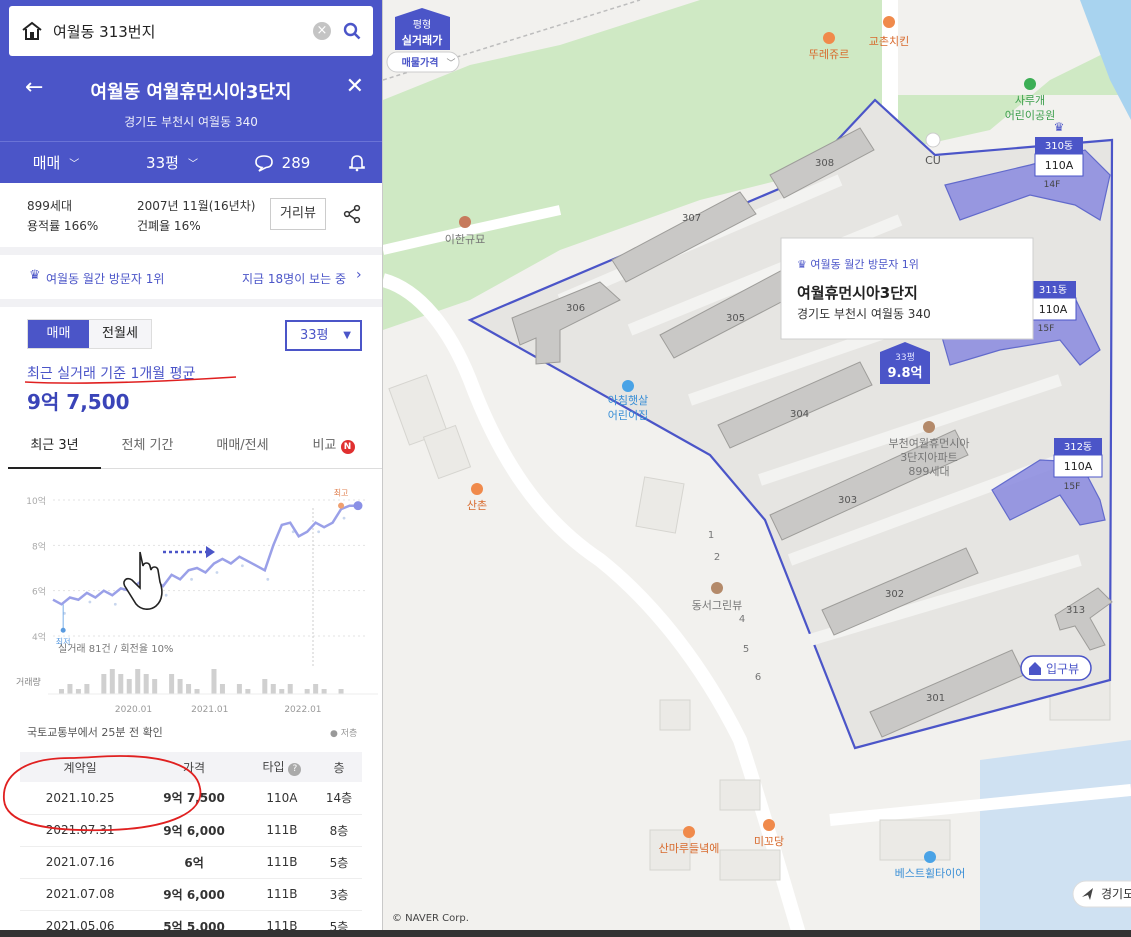 Image resolution: width=1131 pixels, height=937 pixels. Describe the element at coordinates (1053, 309) in the screenshot. I see `dong-311-type: 110A` at that location.